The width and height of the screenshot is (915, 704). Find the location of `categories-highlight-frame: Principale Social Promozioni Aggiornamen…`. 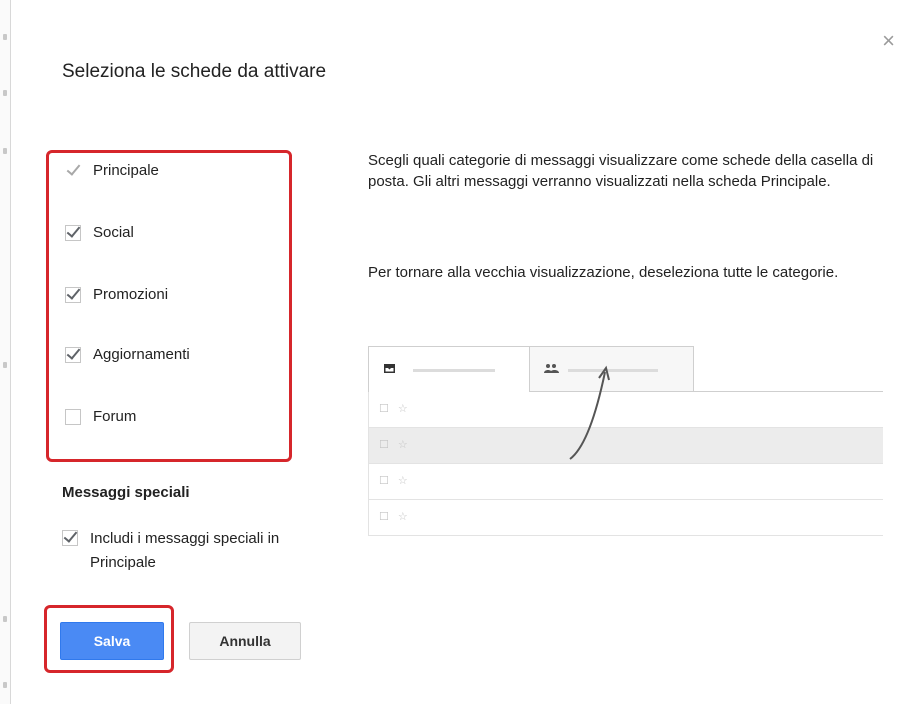

categories-highlight-frame: Principale Social Promozioni Aggiornamen… is located at coordinates (169, 306).